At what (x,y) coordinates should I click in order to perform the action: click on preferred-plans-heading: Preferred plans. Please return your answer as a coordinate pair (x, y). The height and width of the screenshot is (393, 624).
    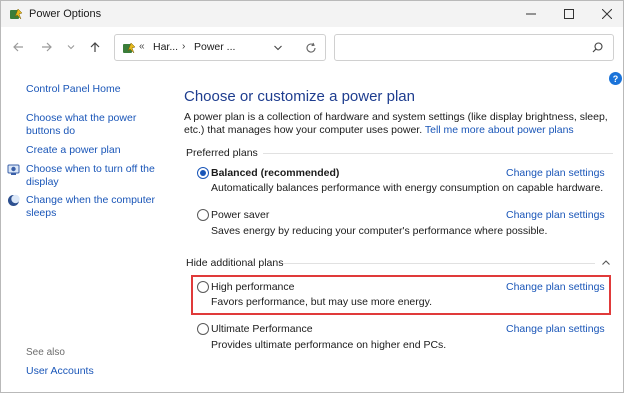
    Looking at the image, I should click on (222, 153).